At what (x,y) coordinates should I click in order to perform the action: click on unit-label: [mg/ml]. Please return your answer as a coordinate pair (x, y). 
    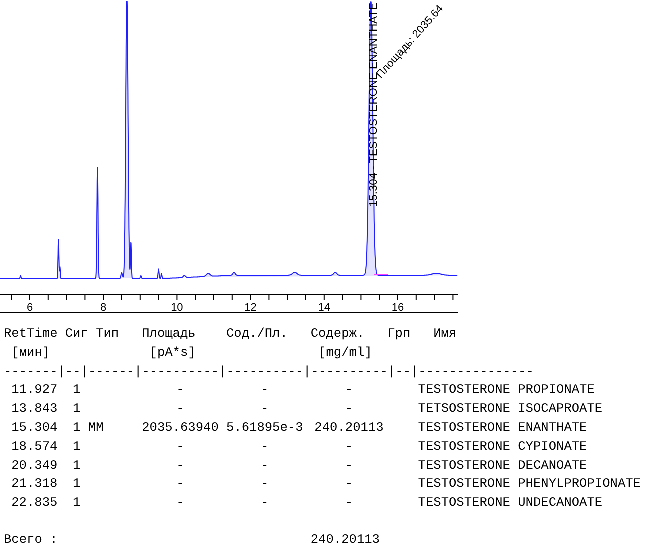
    Looking at the image, I should click on (345, 353).